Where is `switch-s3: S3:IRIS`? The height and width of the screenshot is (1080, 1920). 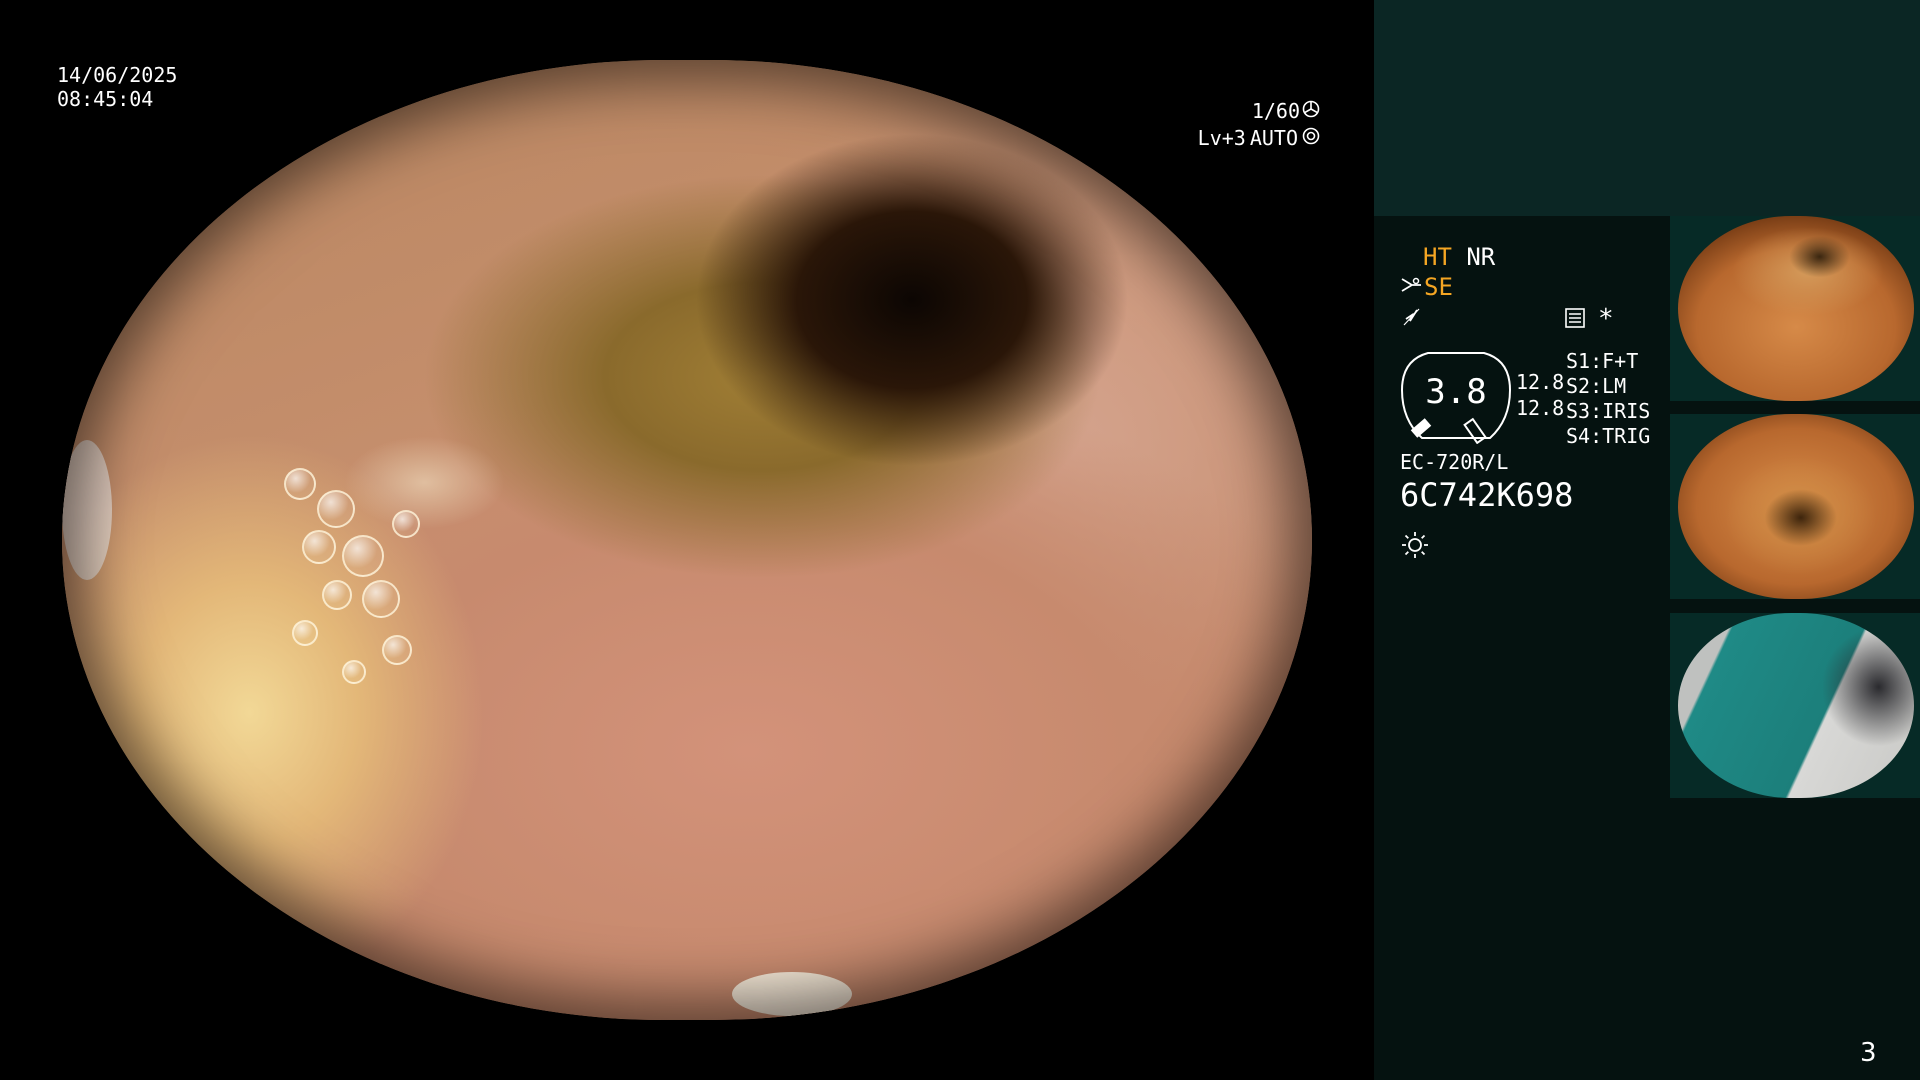 switch-s3: S3:IRIS is located at coordinates (1608, 411).